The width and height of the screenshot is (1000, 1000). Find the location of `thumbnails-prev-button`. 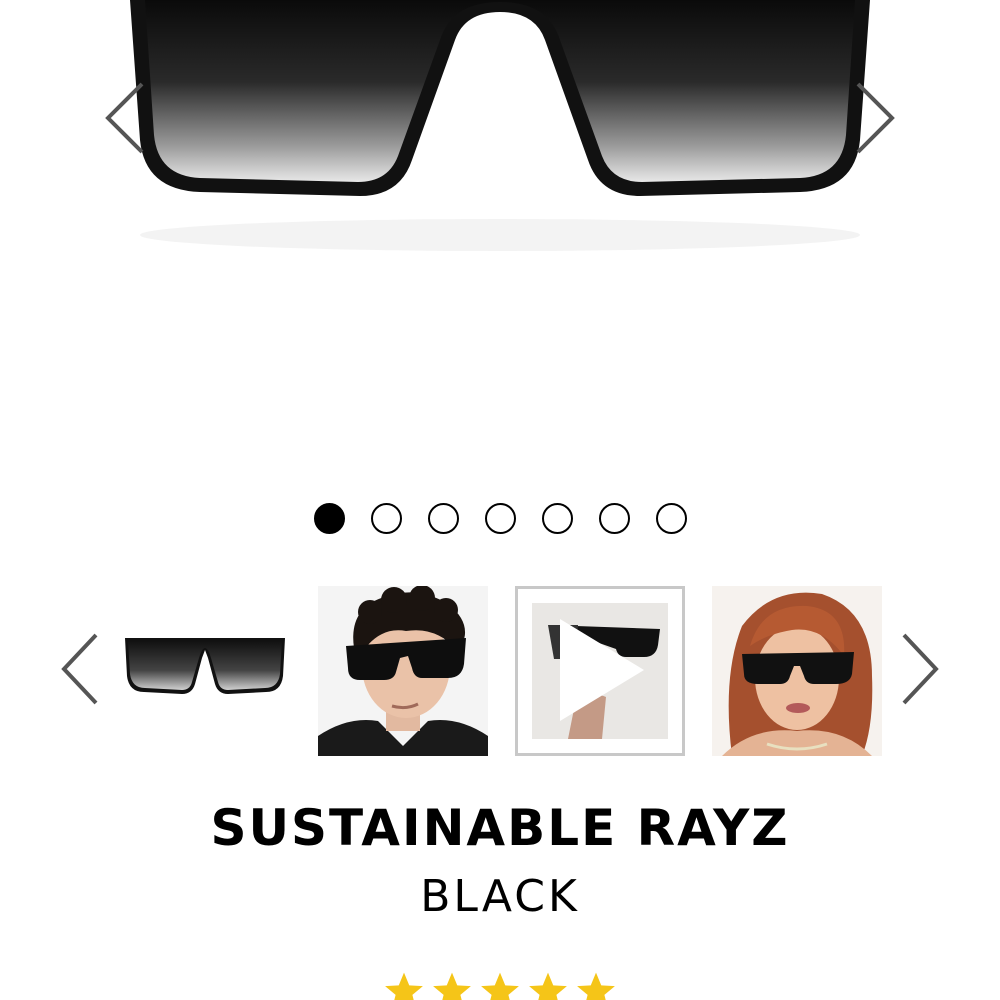

thumbnails-prev-button is located at coordinates (80, 669).